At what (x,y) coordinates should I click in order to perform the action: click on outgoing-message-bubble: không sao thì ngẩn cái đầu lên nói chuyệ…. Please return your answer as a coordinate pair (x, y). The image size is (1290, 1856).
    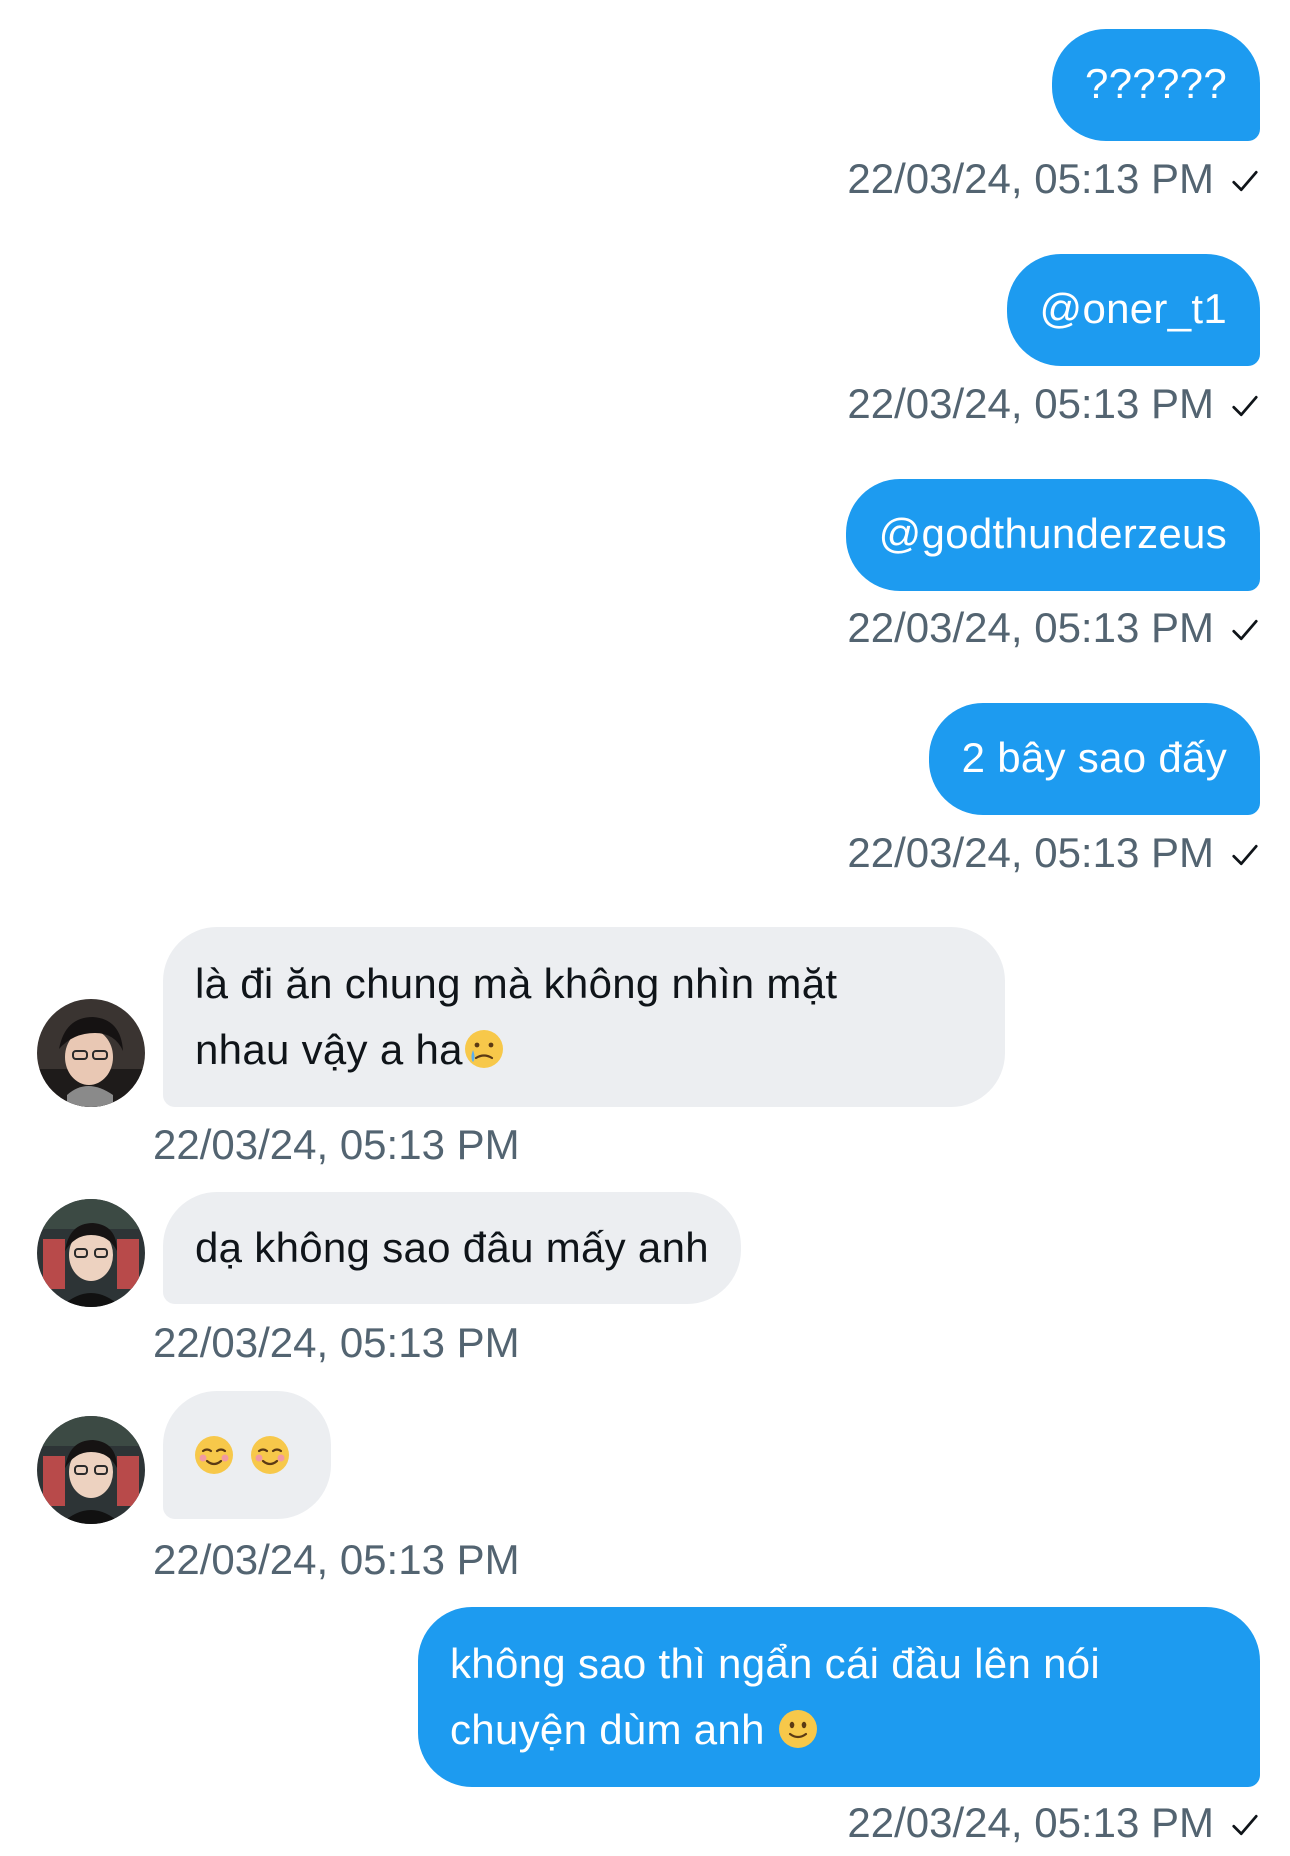
    Looking at the image, I should click on (839, 1697).